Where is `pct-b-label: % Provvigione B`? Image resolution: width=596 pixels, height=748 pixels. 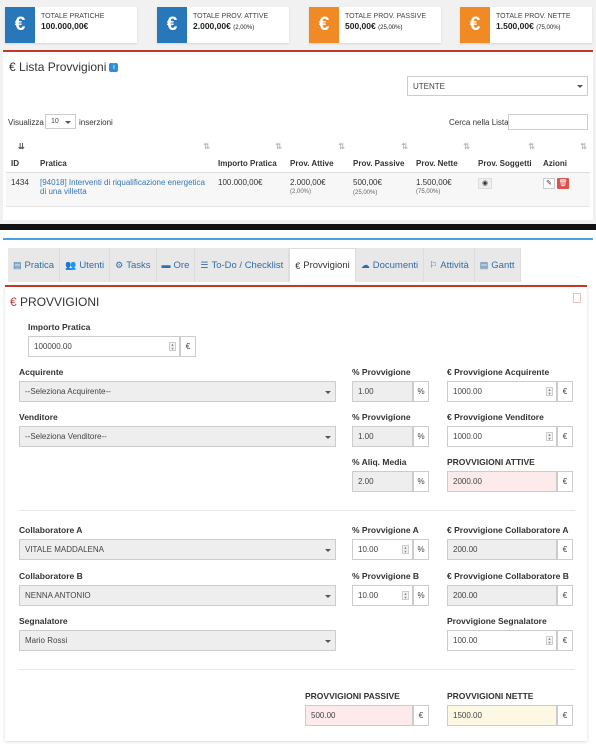
pct-b-label: % Provvigione B is located at coordinates (386, 576).